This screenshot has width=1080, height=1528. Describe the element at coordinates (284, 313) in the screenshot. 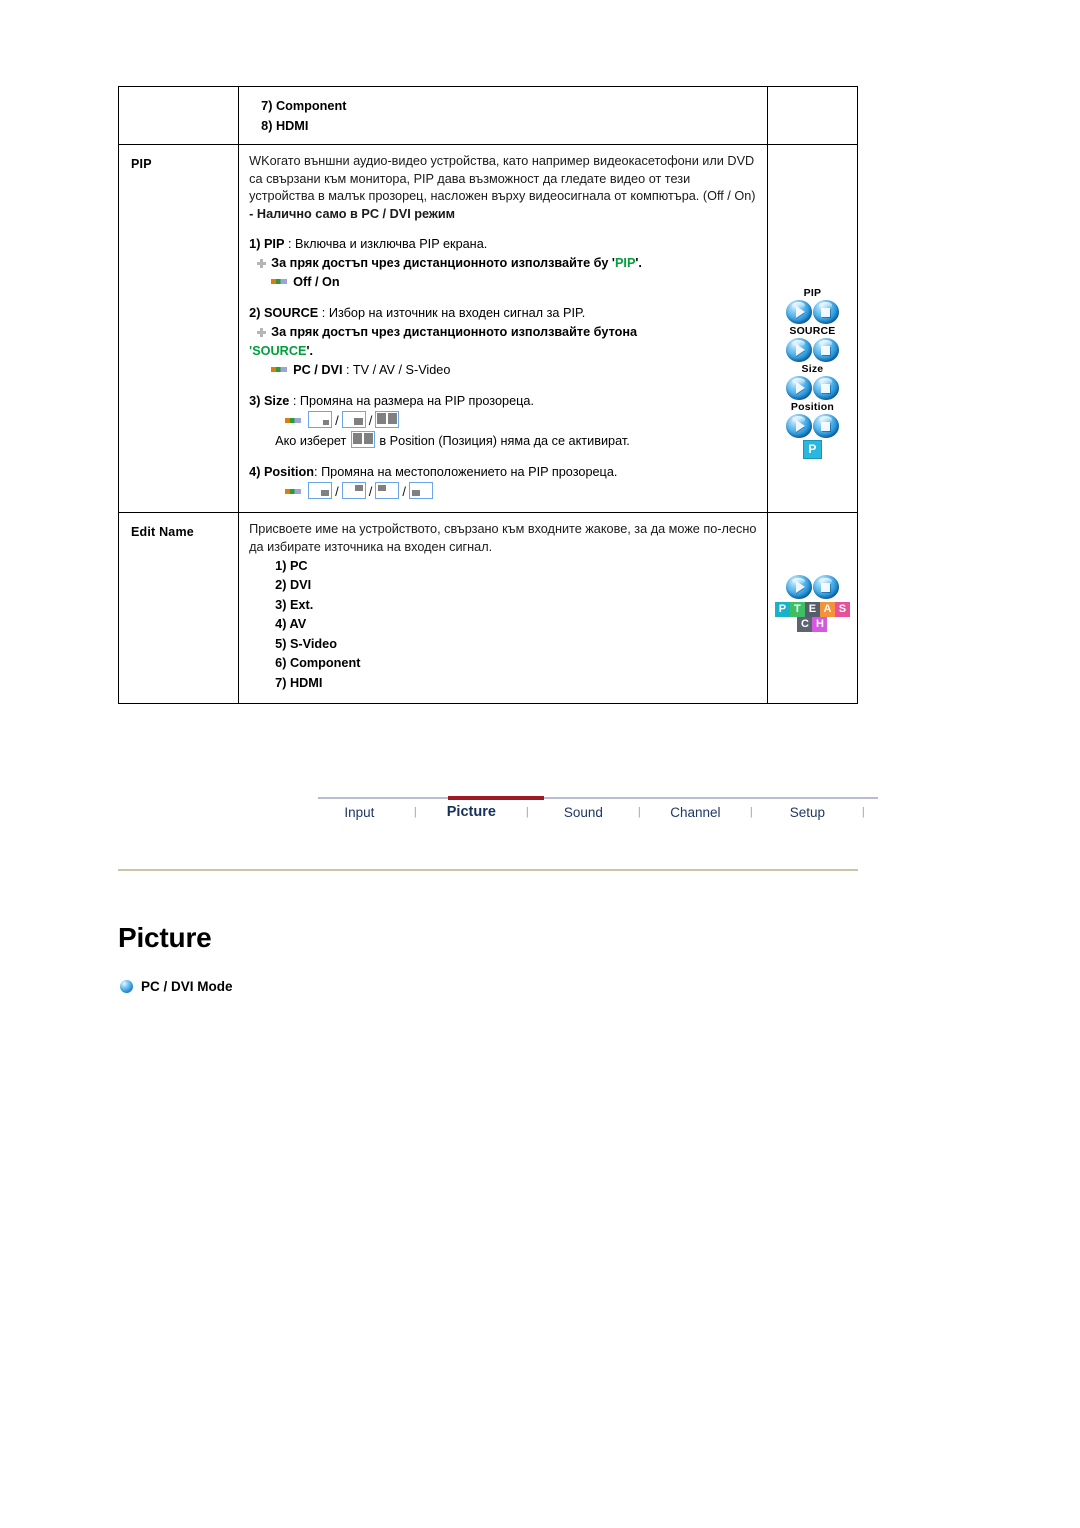

I see `pip-item-2-number: 2) SOURCE` at that location.